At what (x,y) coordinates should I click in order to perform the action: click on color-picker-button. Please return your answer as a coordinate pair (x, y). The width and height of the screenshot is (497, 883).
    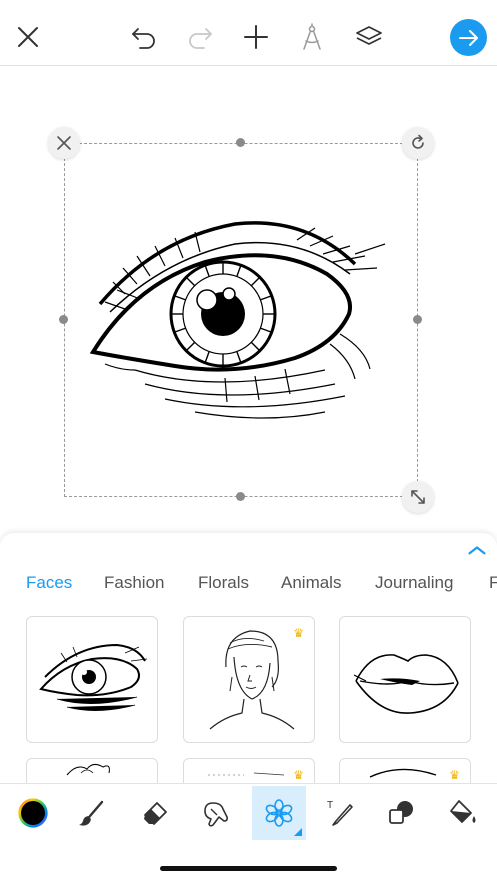
    Looking at the image, I should click on (33, 813).